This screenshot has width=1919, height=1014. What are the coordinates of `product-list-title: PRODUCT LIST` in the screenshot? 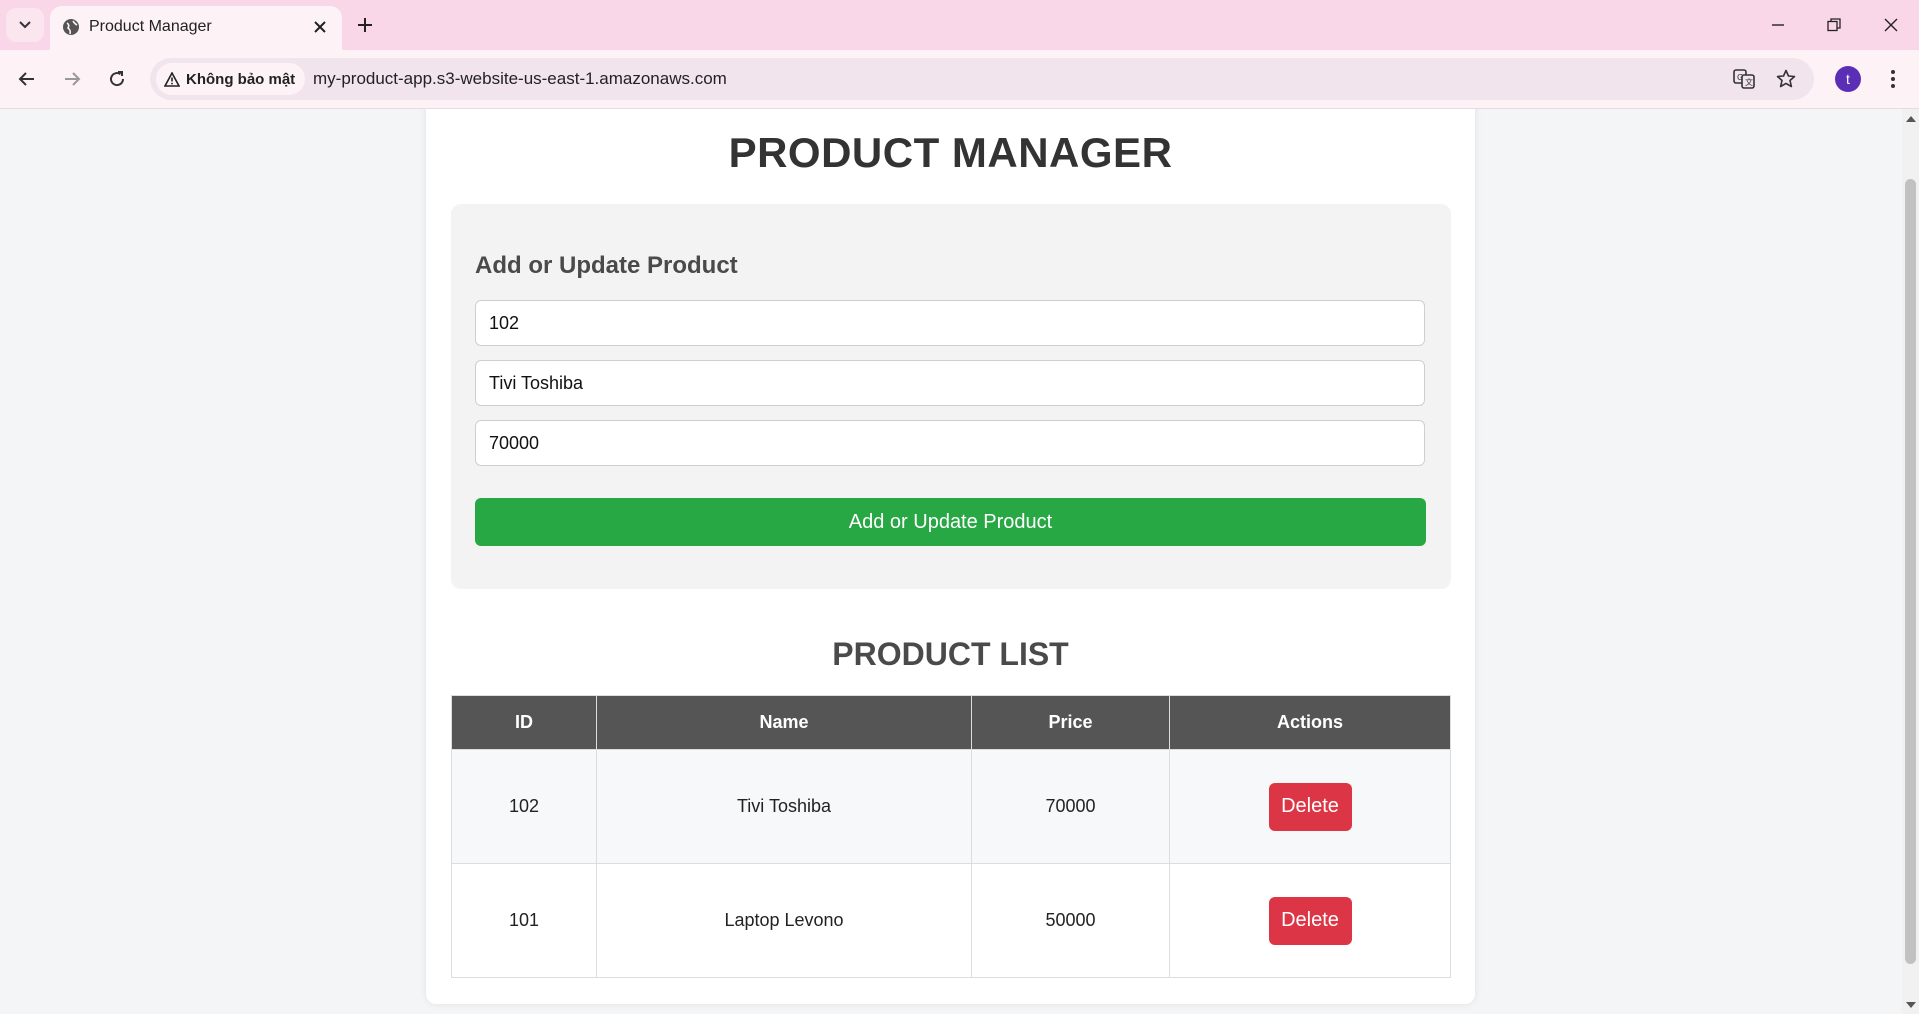 It's located at (950, 654).